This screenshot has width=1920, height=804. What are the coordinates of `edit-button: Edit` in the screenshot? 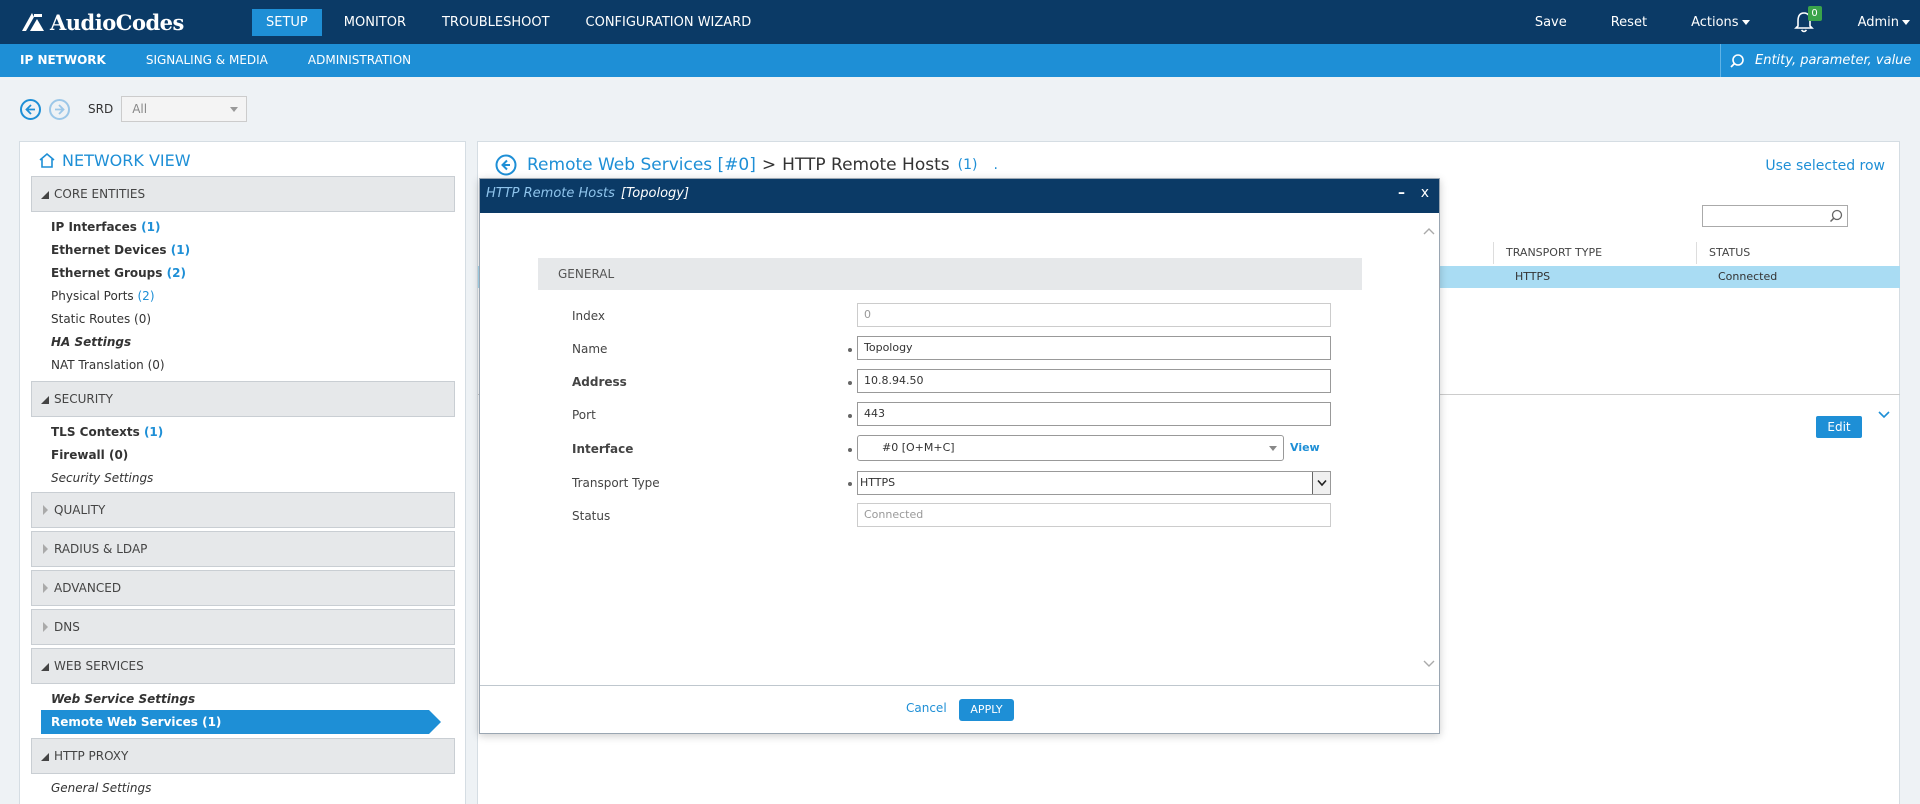 It's located at (1839, 427).